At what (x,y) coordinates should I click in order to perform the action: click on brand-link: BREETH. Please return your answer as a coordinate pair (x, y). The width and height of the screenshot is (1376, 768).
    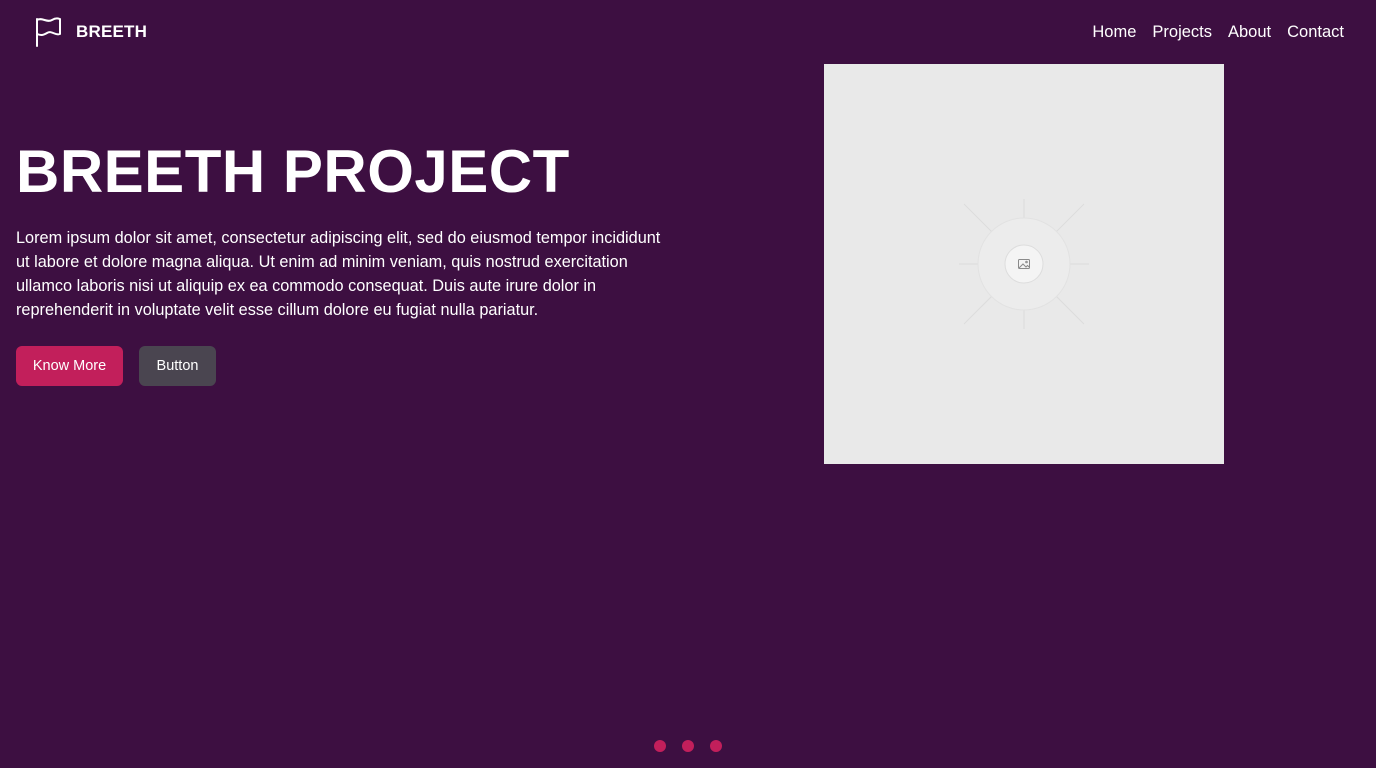
    Looking at the image, I should click on (89, 32).